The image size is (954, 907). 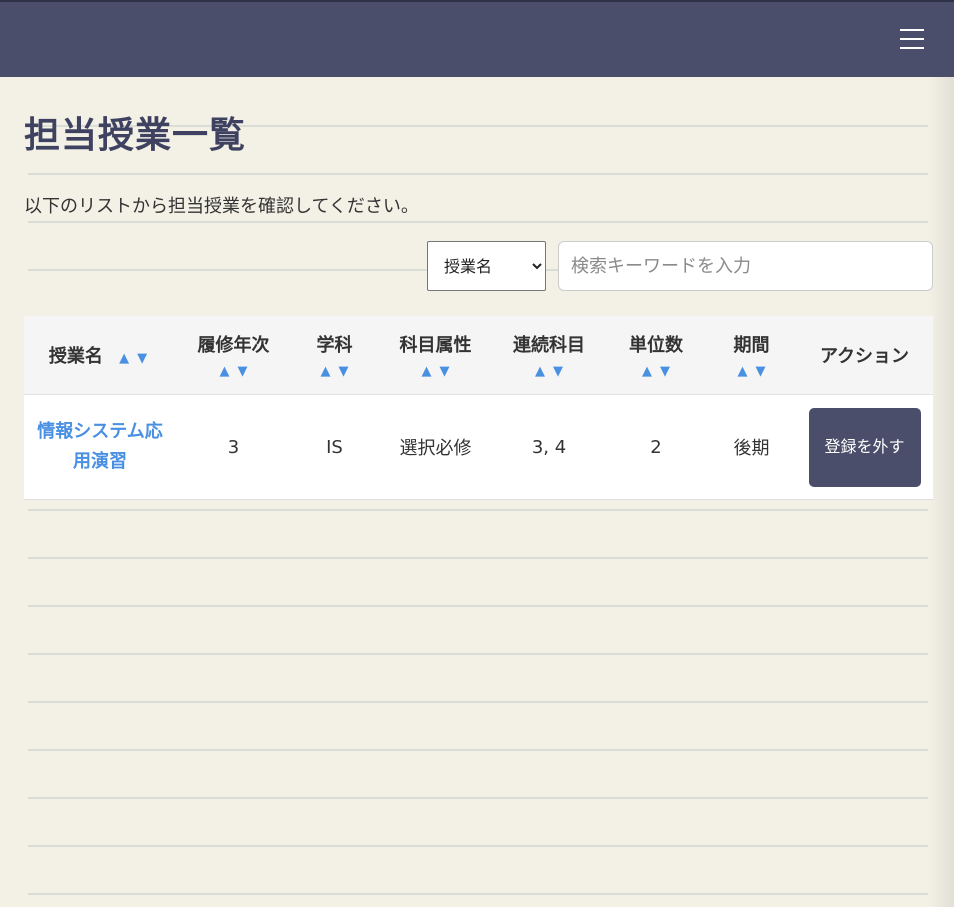 I want to click on column-header-year: 履修年次 ▲ ▼, so click(x=233, y=355).